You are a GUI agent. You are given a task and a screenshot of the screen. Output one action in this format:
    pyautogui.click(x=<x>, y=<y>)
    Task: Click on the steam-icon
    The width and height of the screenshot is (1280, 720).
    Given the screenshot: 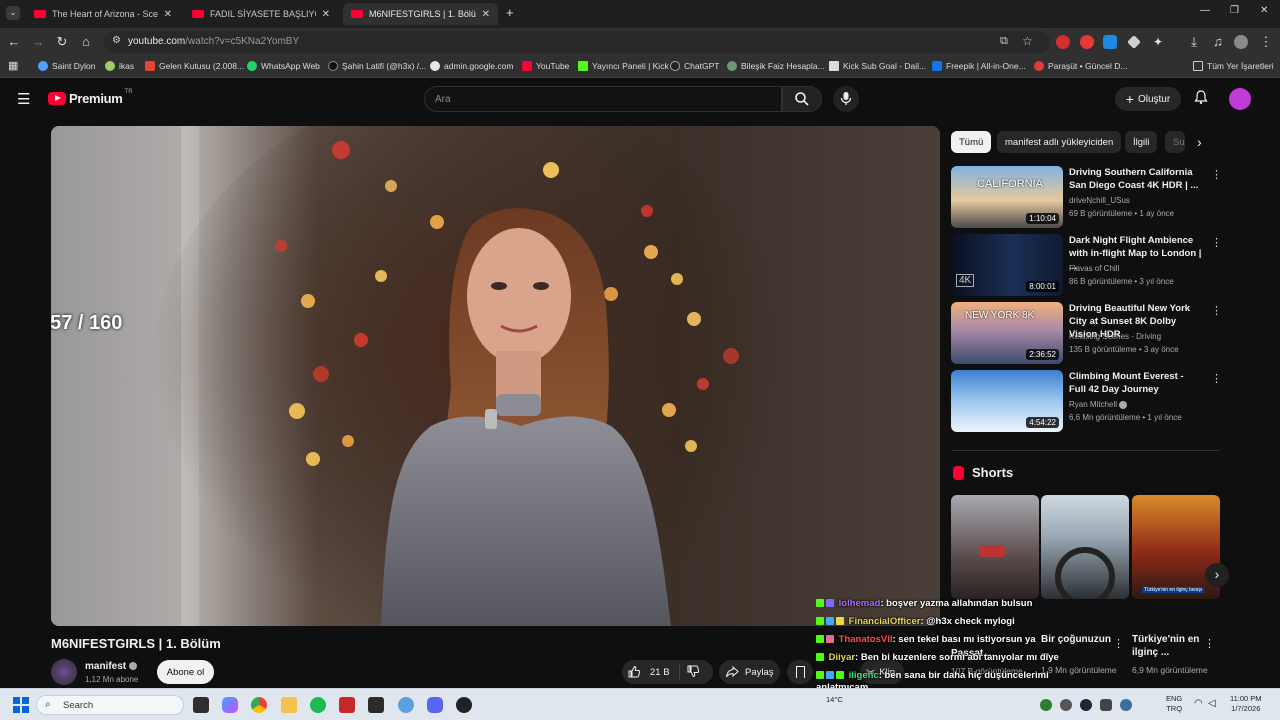 What is the action you would take?
    pyautogui.click(x=1086, y=705)
    